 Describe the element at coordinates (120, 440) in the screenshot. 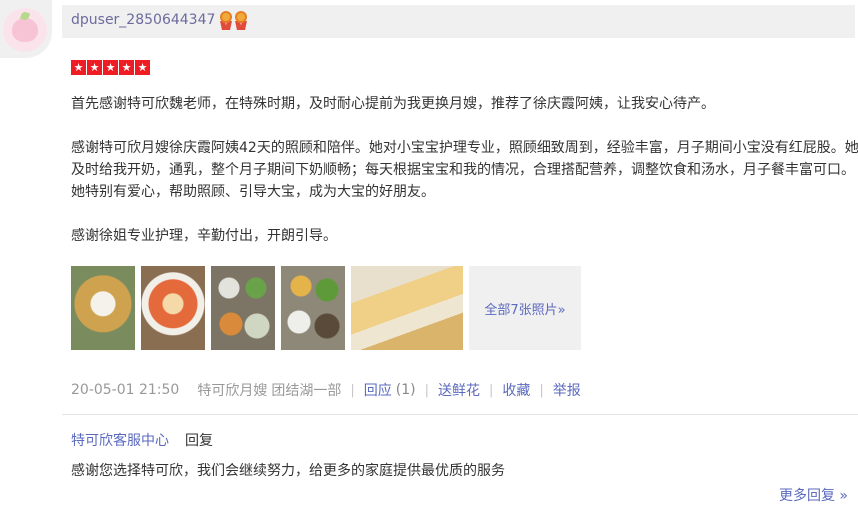

I see `merchant-name-link: 特可欣客服中心` at that location.